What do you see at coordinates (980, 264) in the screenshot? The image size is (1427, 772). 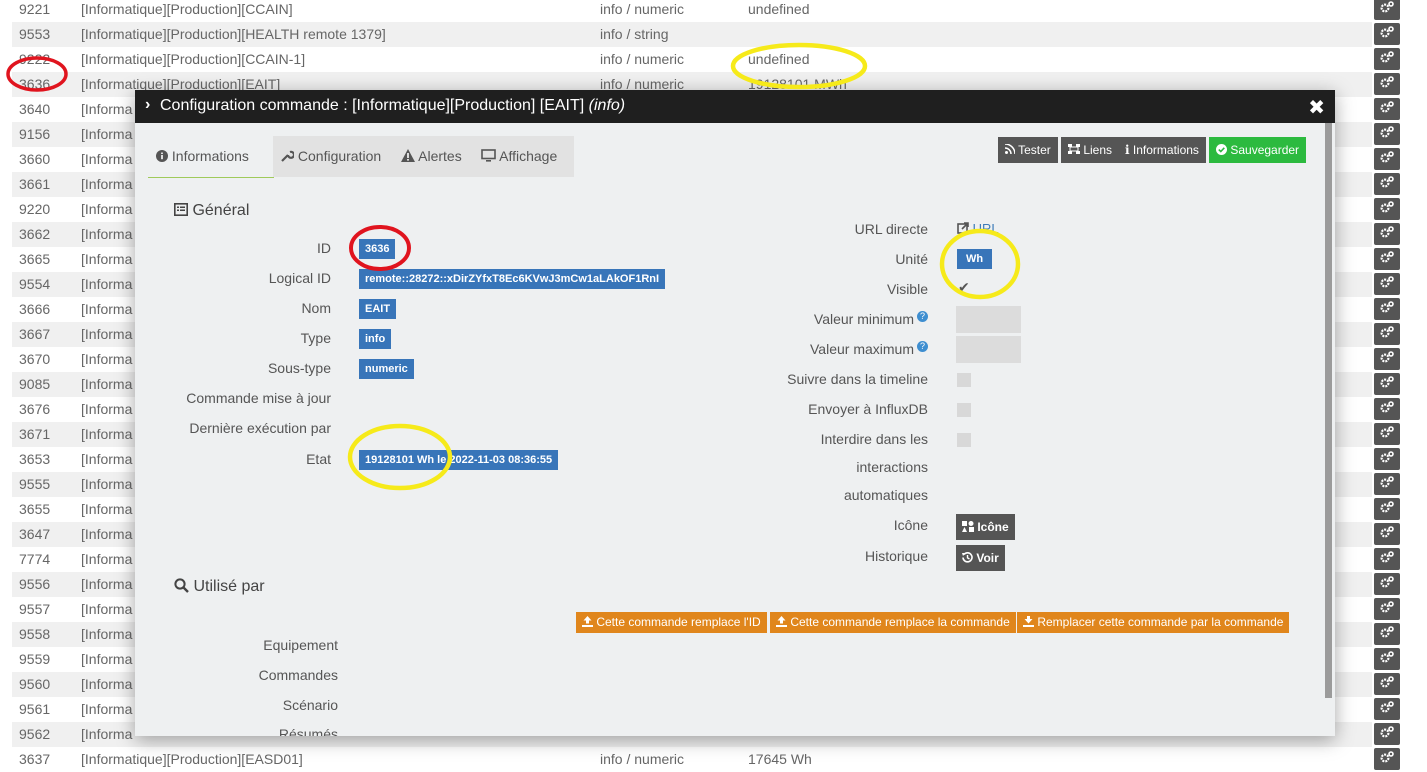 I see `annotation-yellow-circle-unite` at bounding box center [980, 264].